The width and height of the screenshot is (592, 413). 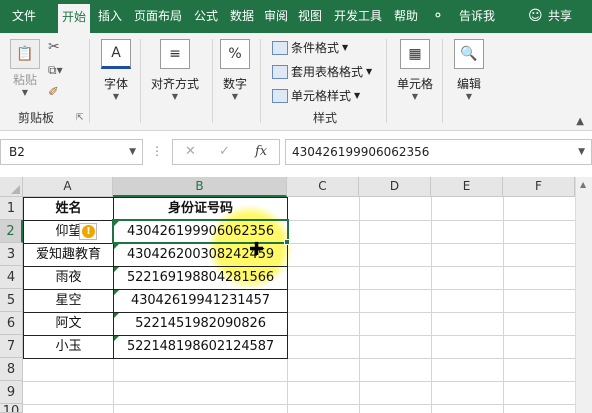 I want to click on error-options-button: !, so click(x=88, y=231).